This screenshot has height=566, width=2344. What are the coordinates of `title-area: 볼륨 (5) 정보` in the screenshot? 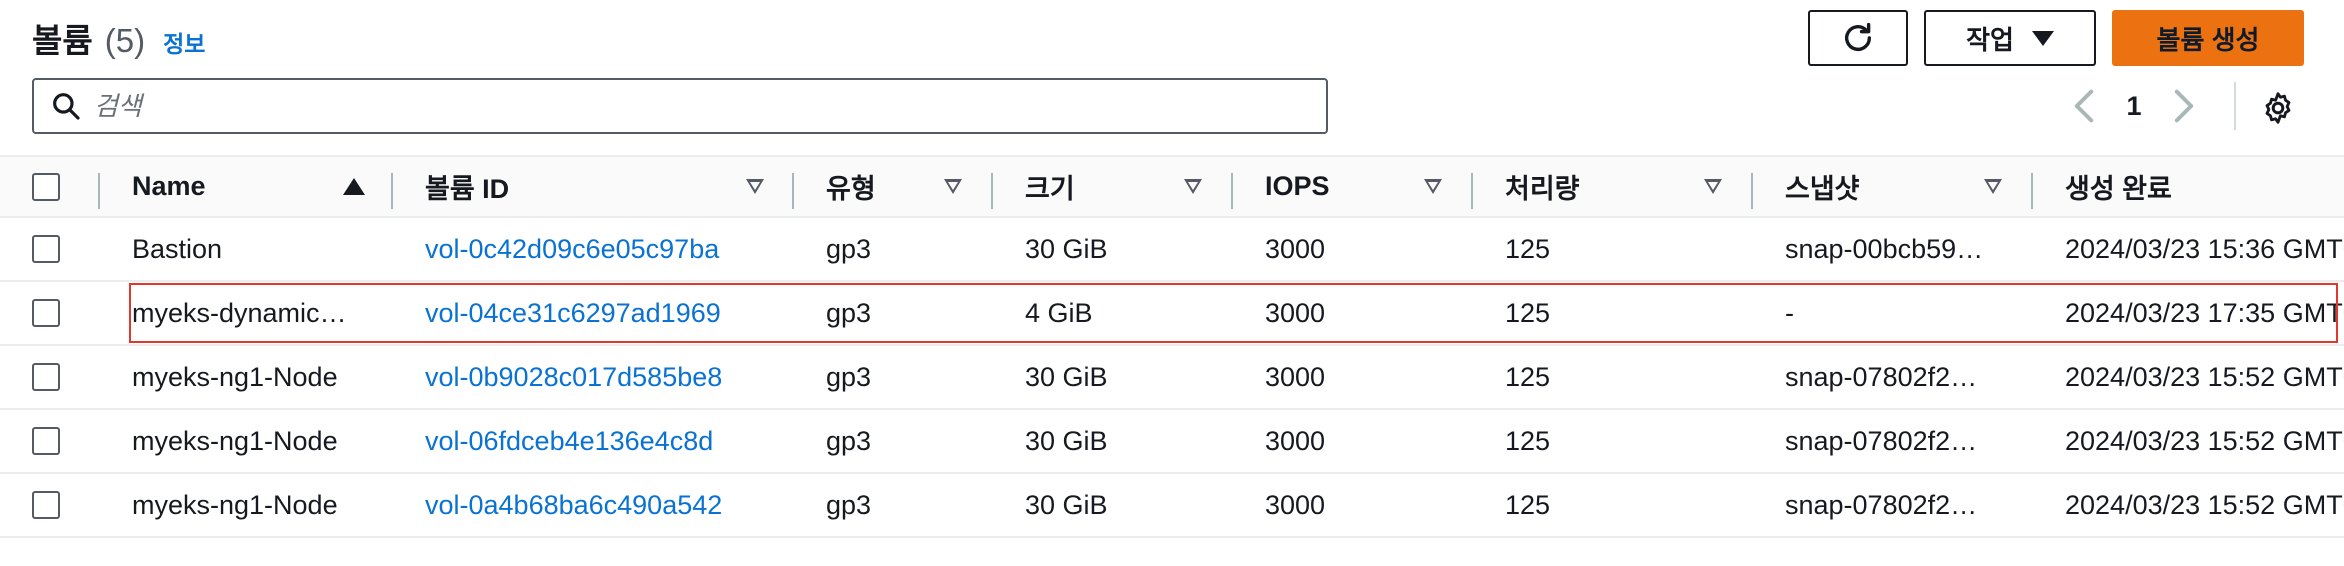 It's located at (118, 38).